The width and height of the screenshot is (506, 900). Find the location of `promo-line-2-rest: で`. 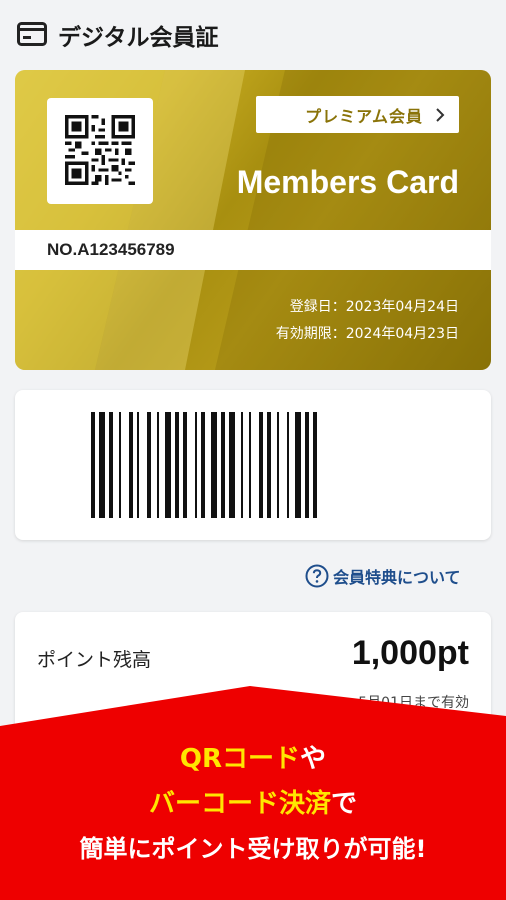

promo-line-2-rest: で is located at coordinates (344, 804).